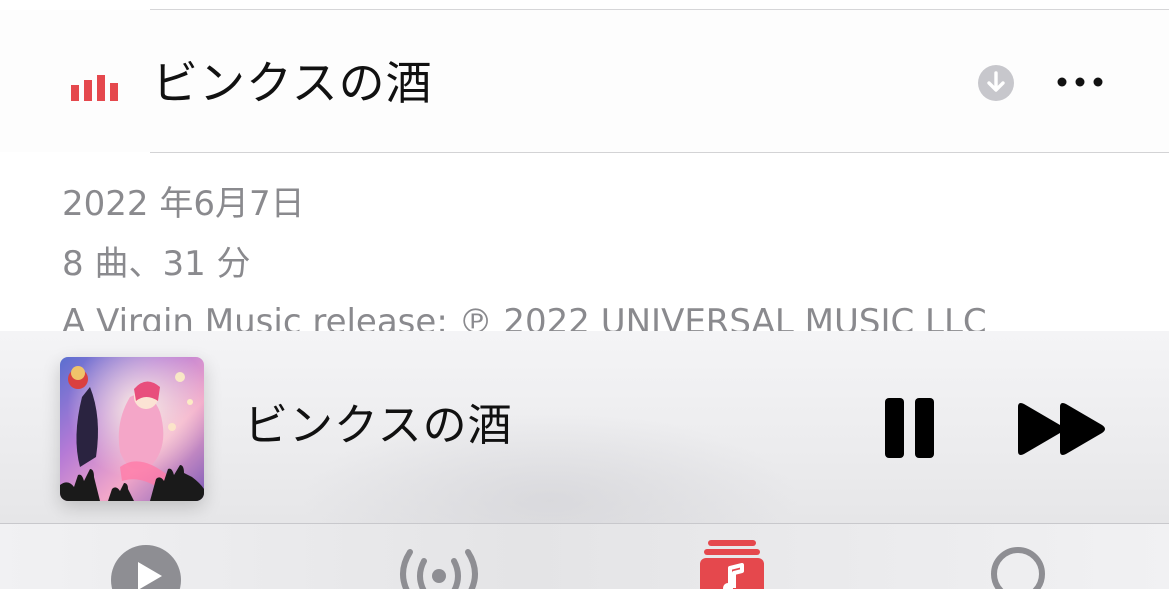  Describe the element at coordinates (183, 204) in the screenshot. I see `release-date: 2022 年6月7日` at that location.